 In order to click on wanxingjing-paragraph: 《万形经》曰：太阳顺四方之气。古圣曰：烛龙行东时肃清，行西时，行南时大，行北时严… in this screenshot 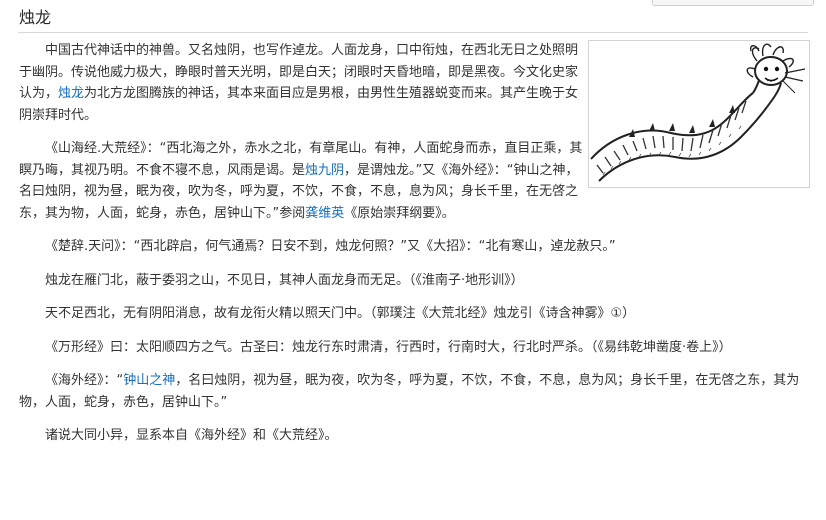, I will do `click(388, 347)`.